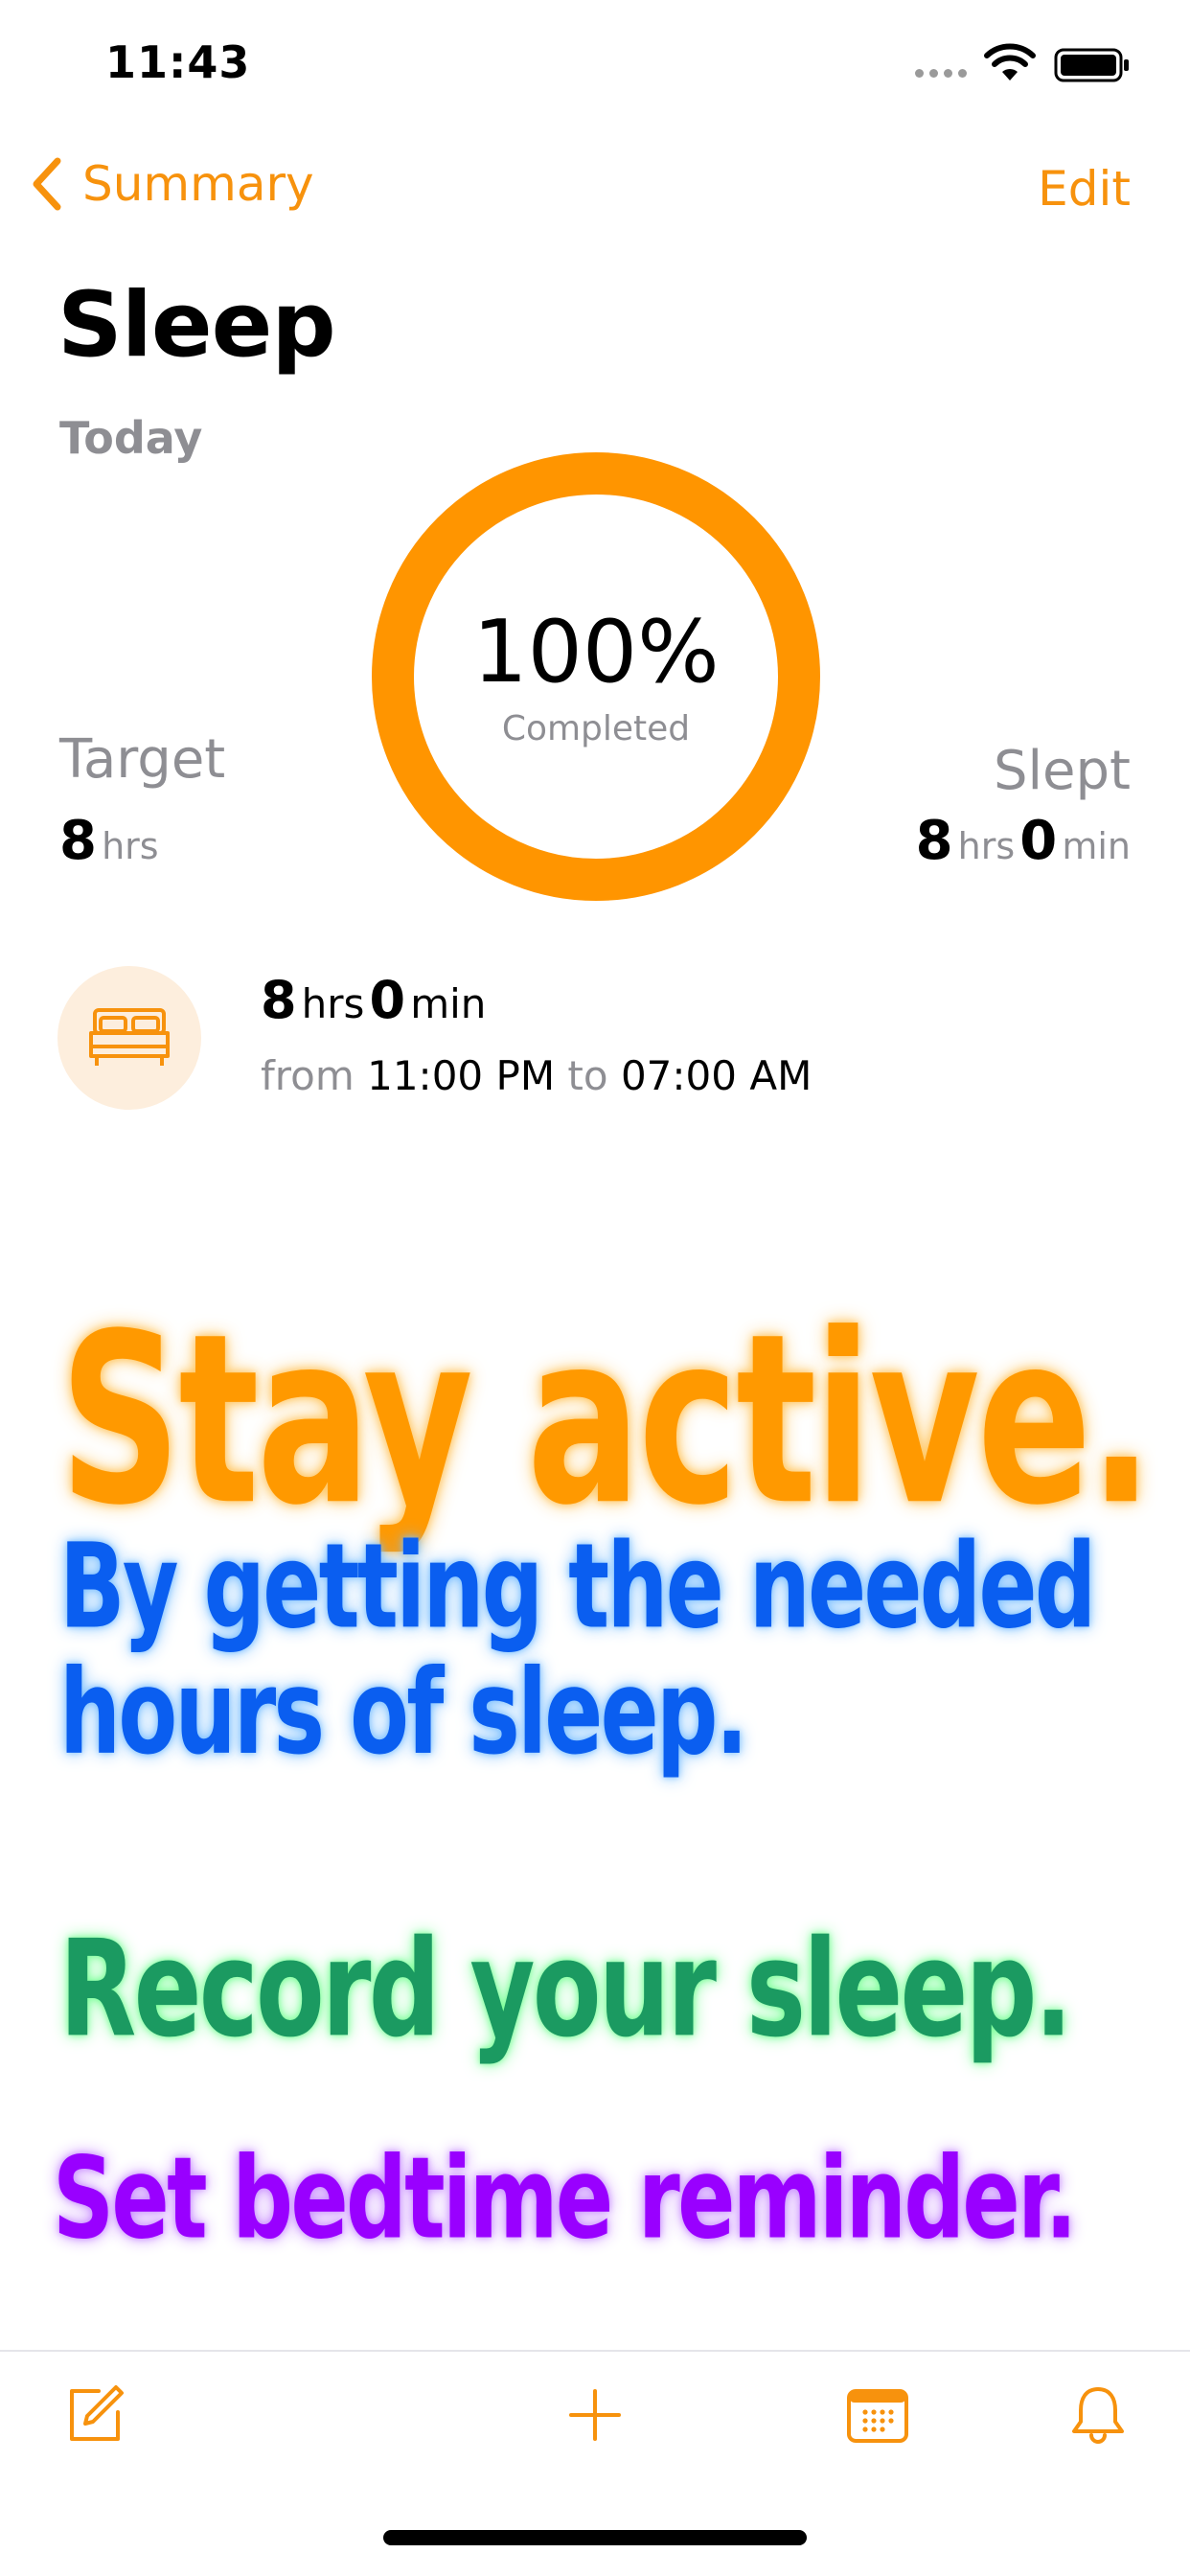 The width and height of the screenshot is (1190, 2576). I want to click on compose-icon, so click(97, 2413).